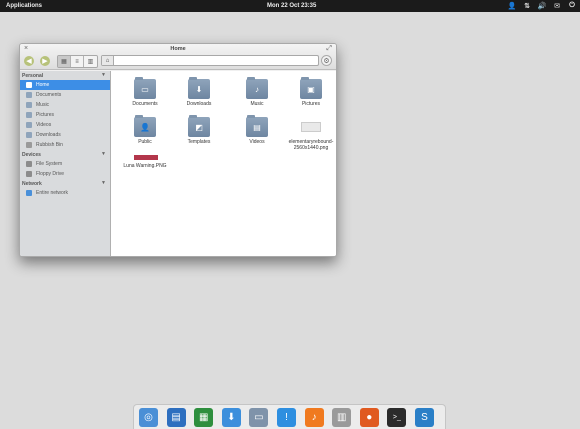 The width and height of the screenshot is (580, 429). Describe the element at coordinates (527, 5) in the screenshot. I see `network-icon: ⇅` at that location.